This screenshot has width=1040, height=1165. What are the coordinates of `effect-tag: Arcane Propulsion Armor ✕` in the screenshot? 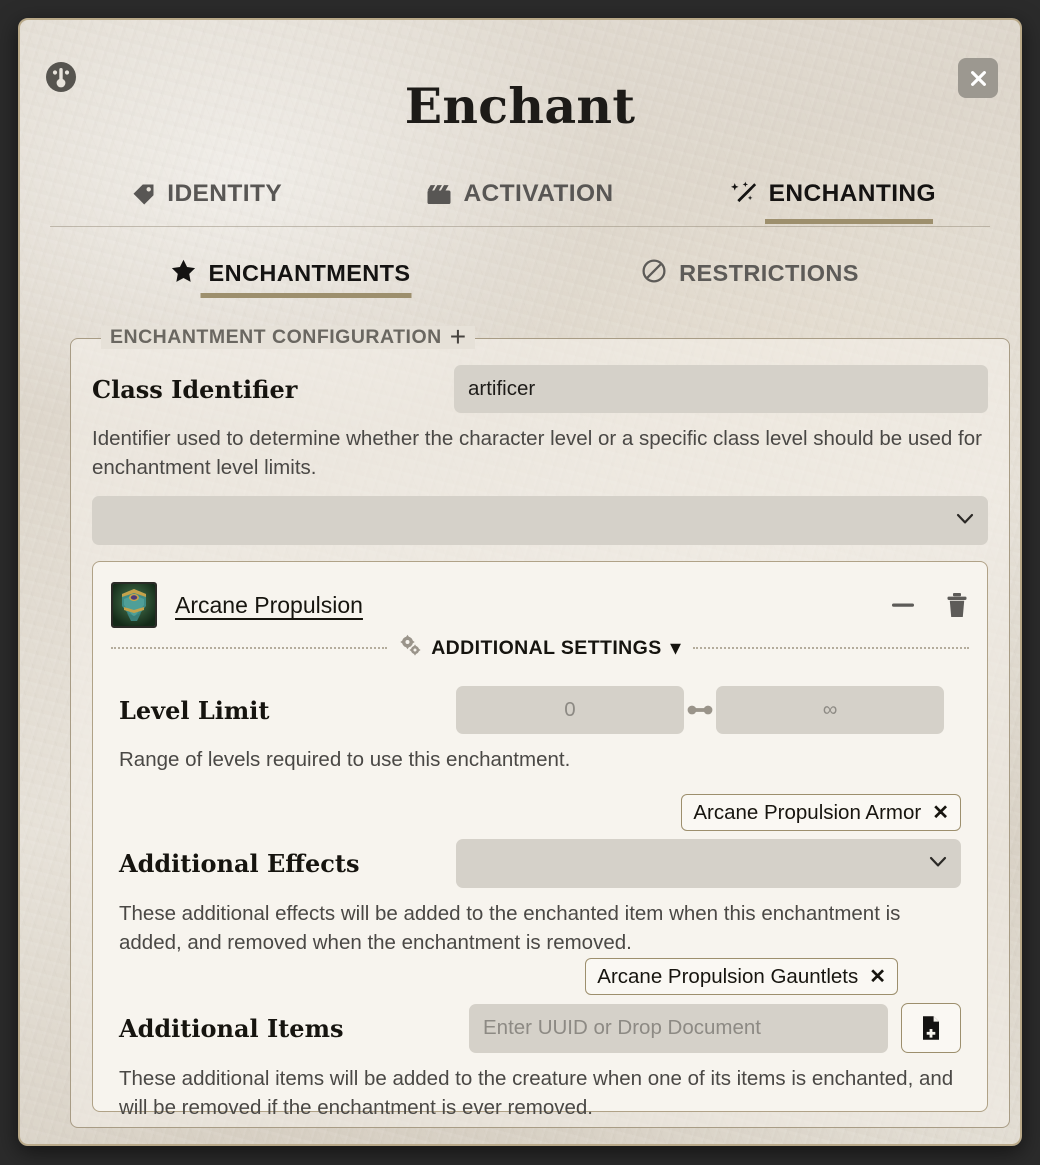 It's located at (821, 812).